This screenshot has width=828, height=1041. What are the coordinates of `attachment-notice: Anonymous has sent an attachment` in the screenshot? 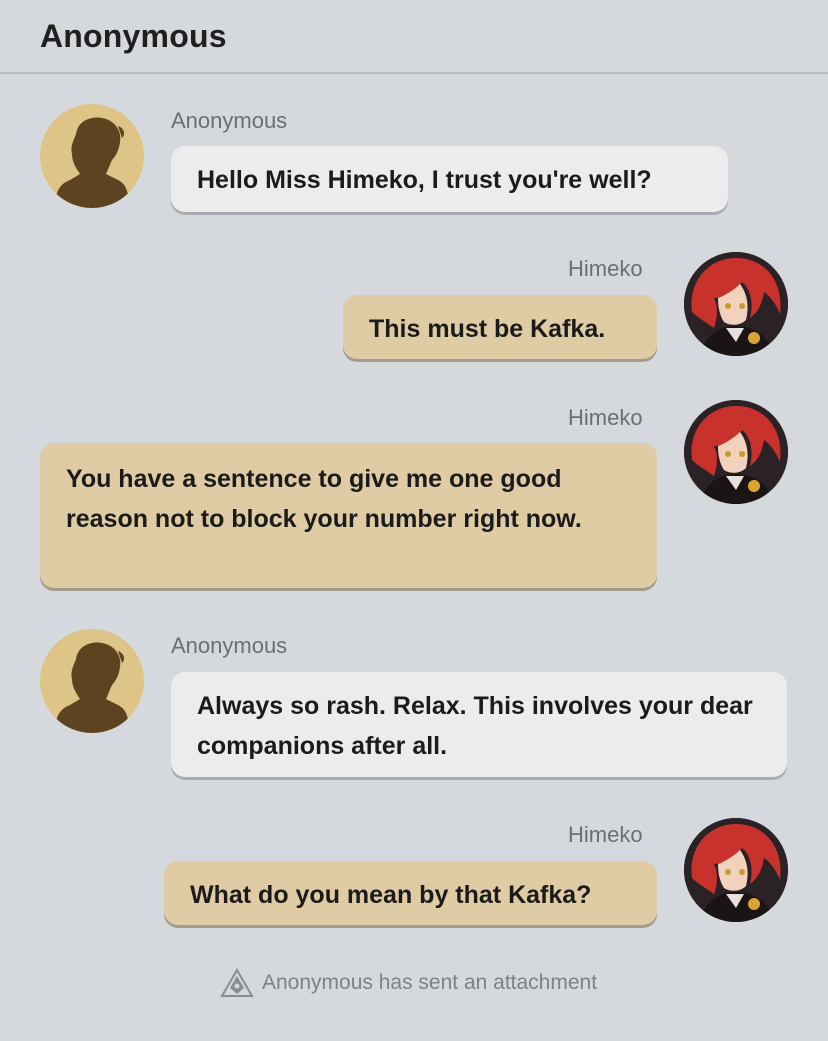 It's located at (408, 983).